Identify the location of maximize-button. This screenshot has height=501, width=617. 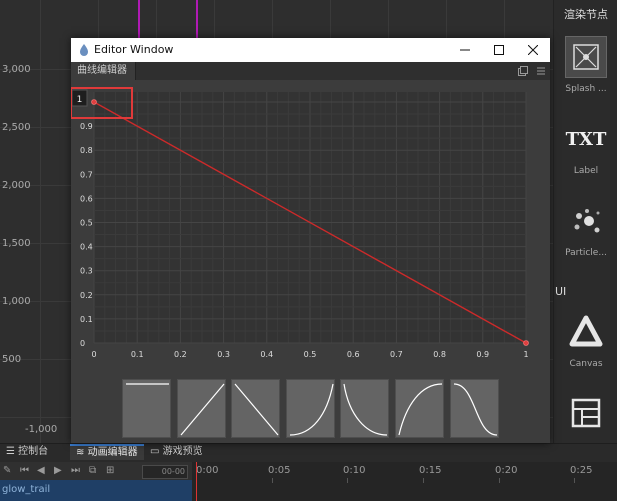
(499, 50).